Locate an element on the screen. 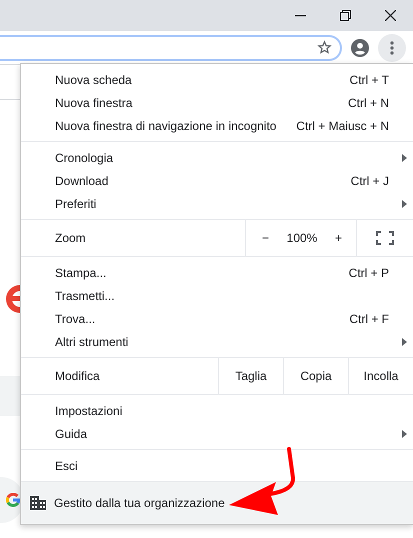  menu-item: Esci is located at coordinates (217, 465).